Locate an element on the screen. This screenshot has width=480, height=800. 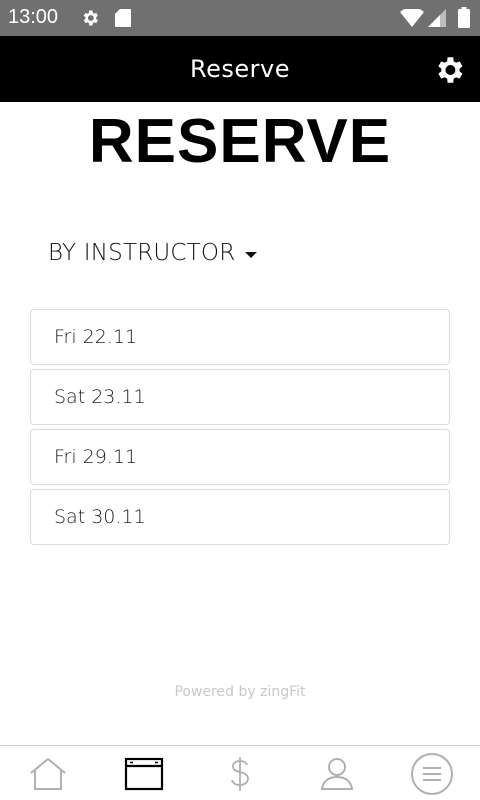
menu-icon is located at coordinates (432, 774).